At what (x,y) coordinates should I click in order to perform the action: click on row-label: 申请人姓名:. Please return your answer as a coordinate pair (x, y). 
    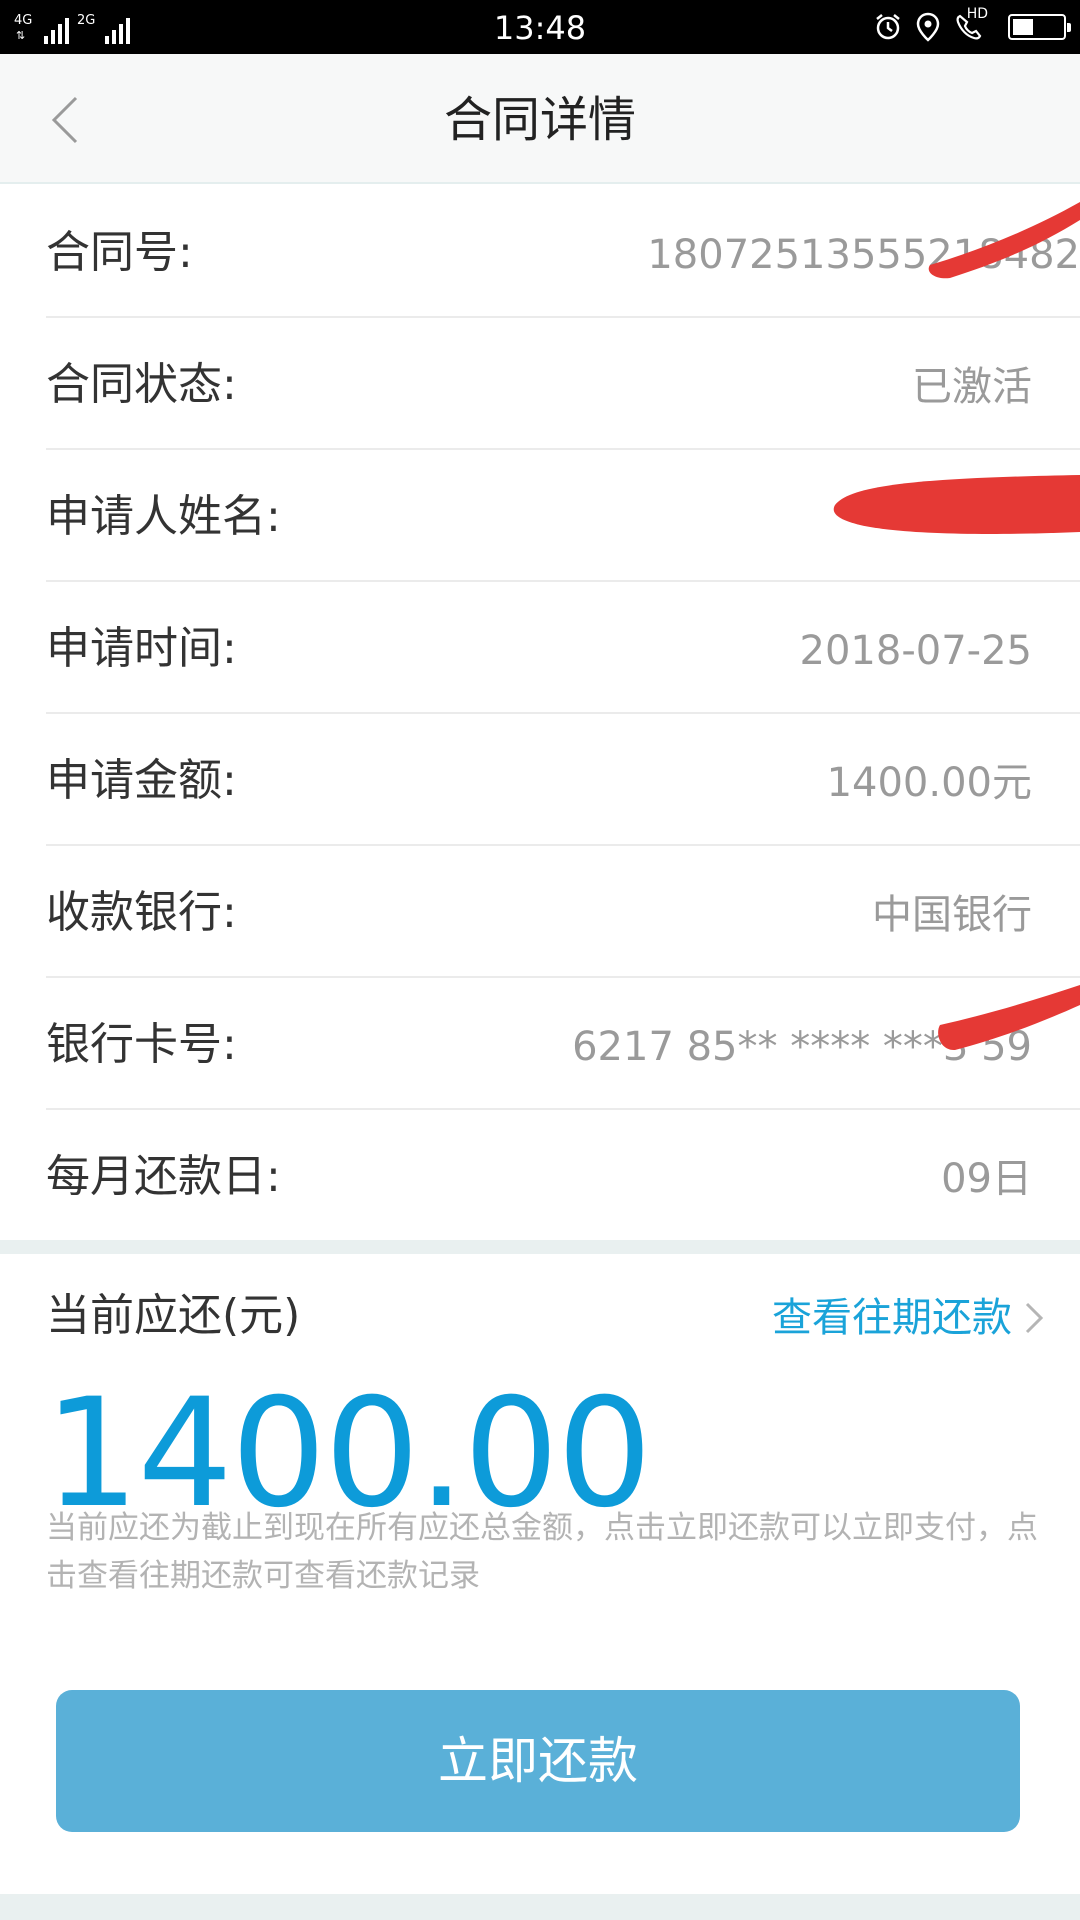
    Looking at the image, I should click on (163, 516).